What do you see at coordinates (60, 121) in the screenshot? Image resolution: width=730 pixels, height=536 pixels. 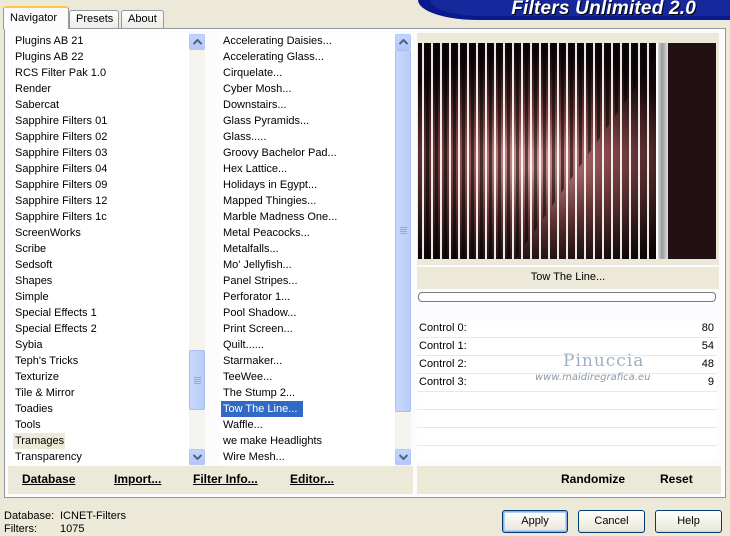 I see `category-item: Sapphire Filters 01` at bounding box center [60, 121].